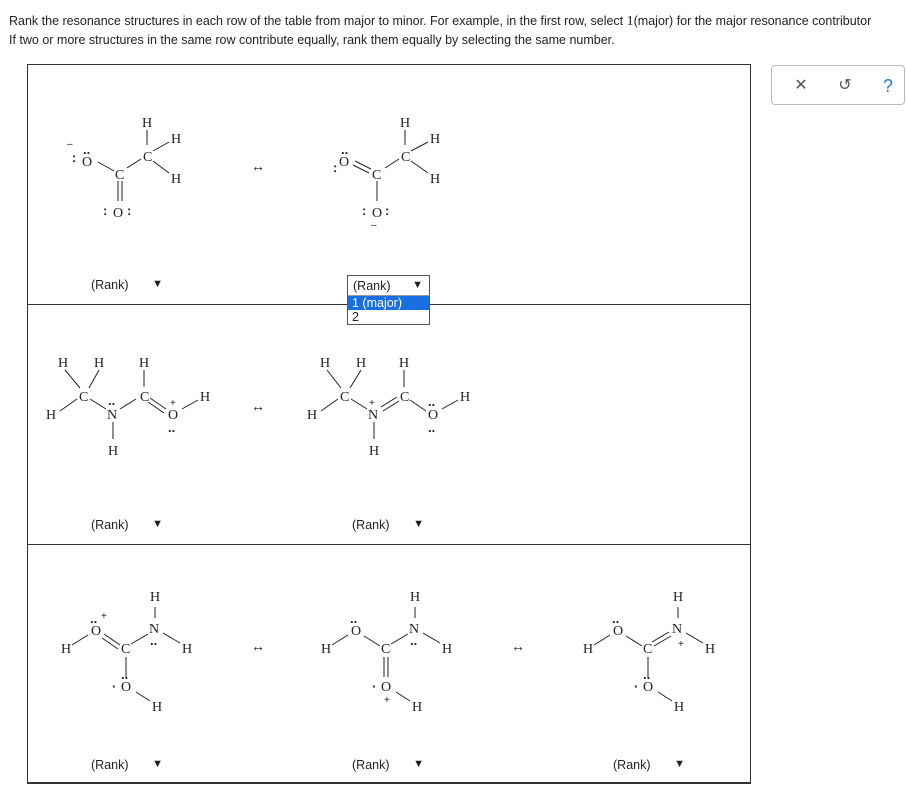 This screenshot has width=906, height=797. I want to click on rank-select-3a: (Rank) ▼, so click(127, 765).